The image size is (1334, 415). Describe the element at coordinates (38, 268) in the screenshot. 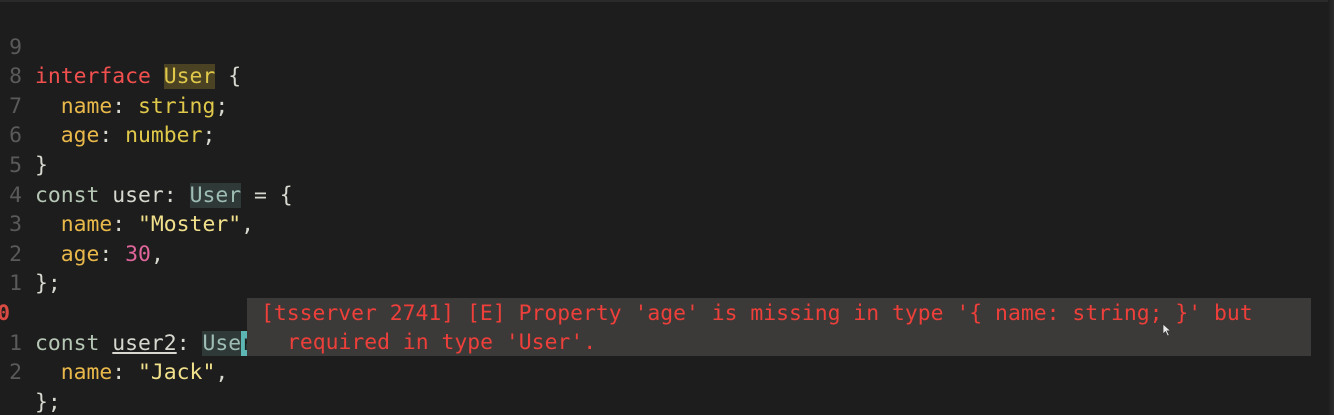

I see `code-line: 1` at that location.